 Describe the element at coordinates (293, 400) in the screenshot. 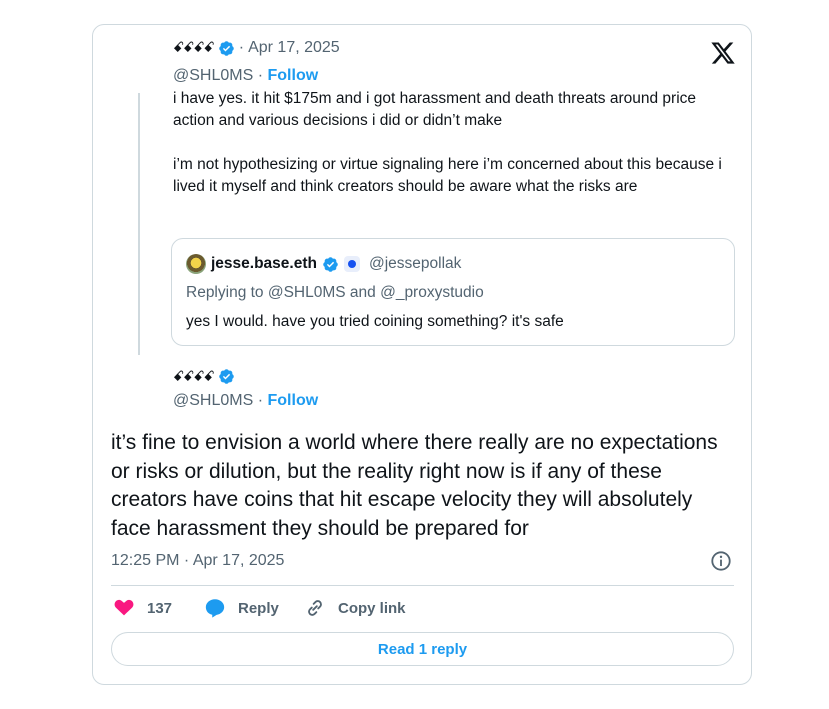

I see `main-follow-button: Follow` at that location.